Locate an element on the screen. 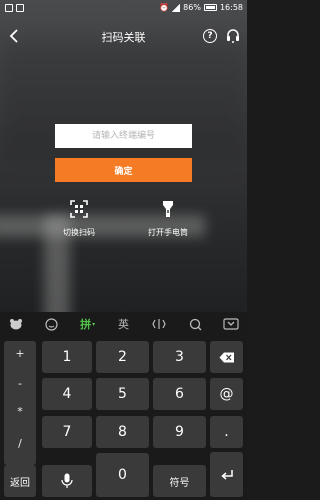 The image size is (320, 500). pinyin-mode-button: 拼 ▾ is located at coordinates (88, 324).